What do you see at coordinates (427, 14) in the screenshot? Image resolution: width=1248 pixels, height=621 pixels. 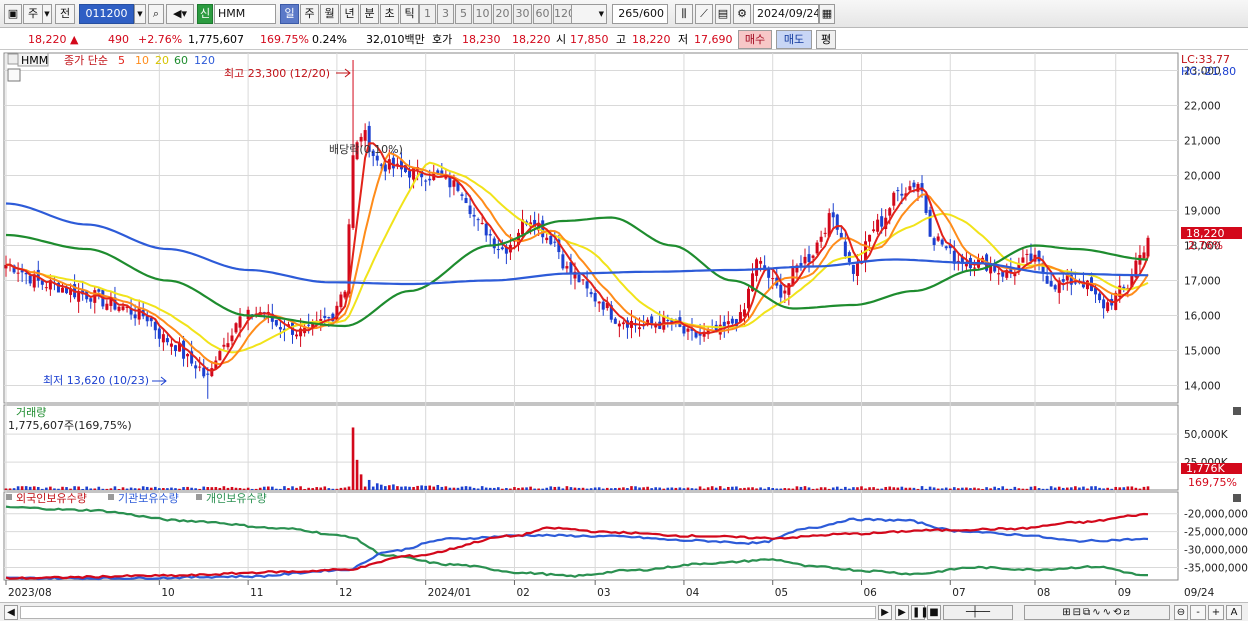 I see `minute-tab-1: 1` at bounding box center [427, 14].